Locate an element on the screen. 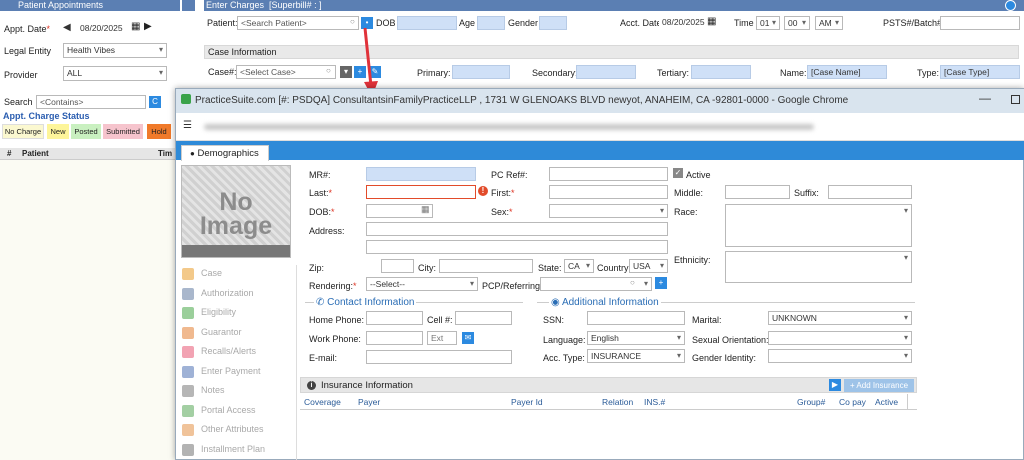 The width and height of the screenshot is (1024, 460). ins-col-relation: Relation is located at coordinates (618, 402).